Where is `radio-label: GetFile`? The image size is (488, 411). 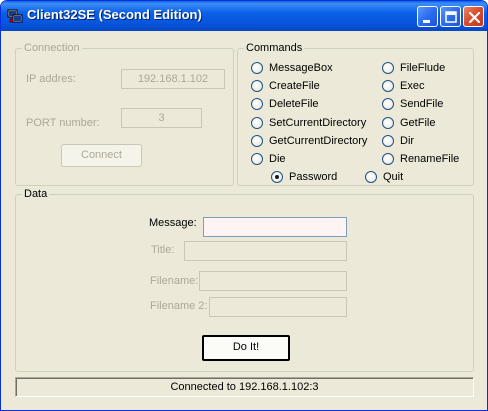 radio-label: GetFile is located at coordinates (418, 123).